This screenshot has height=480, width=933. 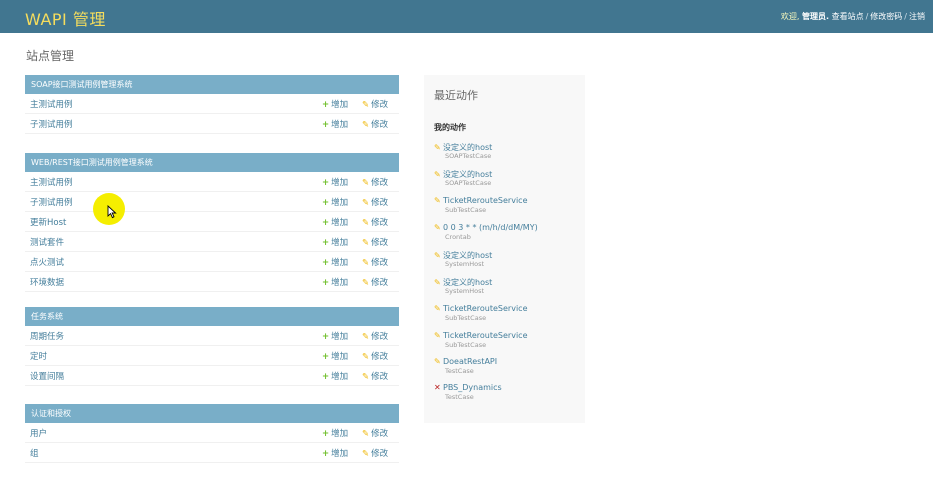 I want to click on username: 管理员., so click(x=816, y=16).